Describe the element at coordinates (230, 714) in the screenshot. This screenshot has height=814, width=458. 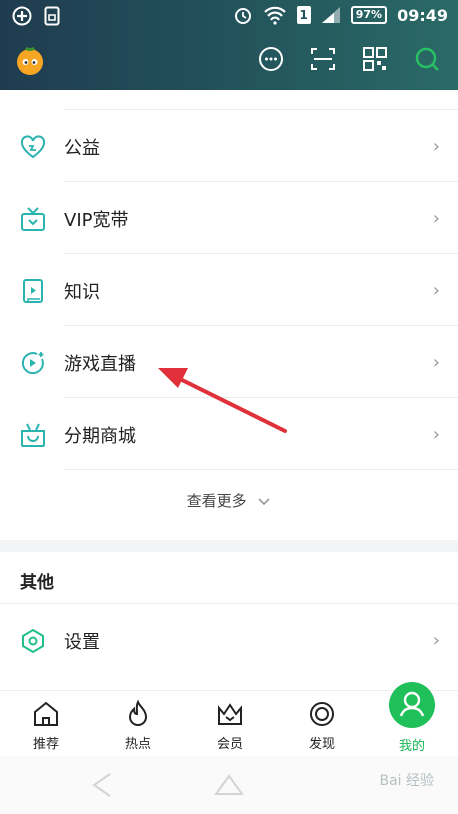
I see `crown-icon` at that location.